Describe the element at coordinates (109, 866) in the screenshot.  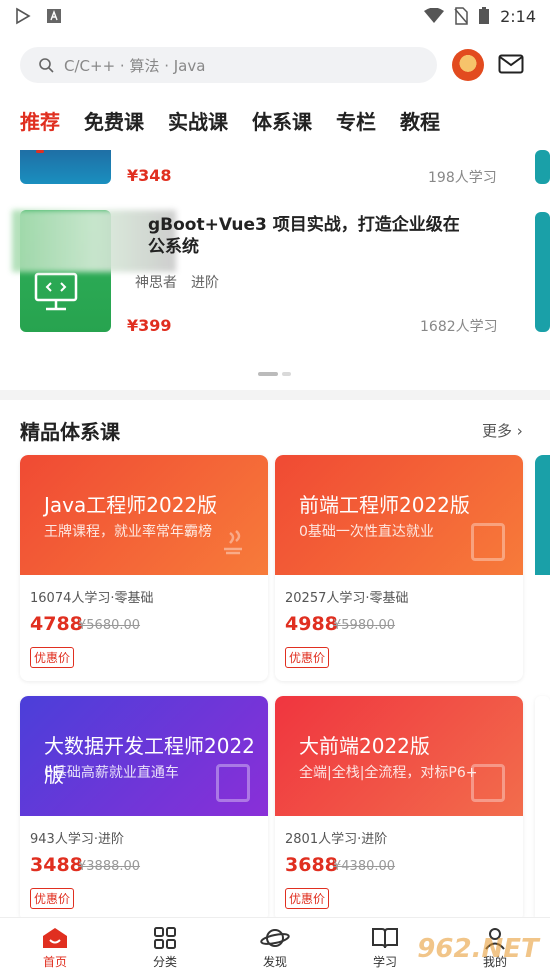
I see `original-price: ¥3888.00` at that location.